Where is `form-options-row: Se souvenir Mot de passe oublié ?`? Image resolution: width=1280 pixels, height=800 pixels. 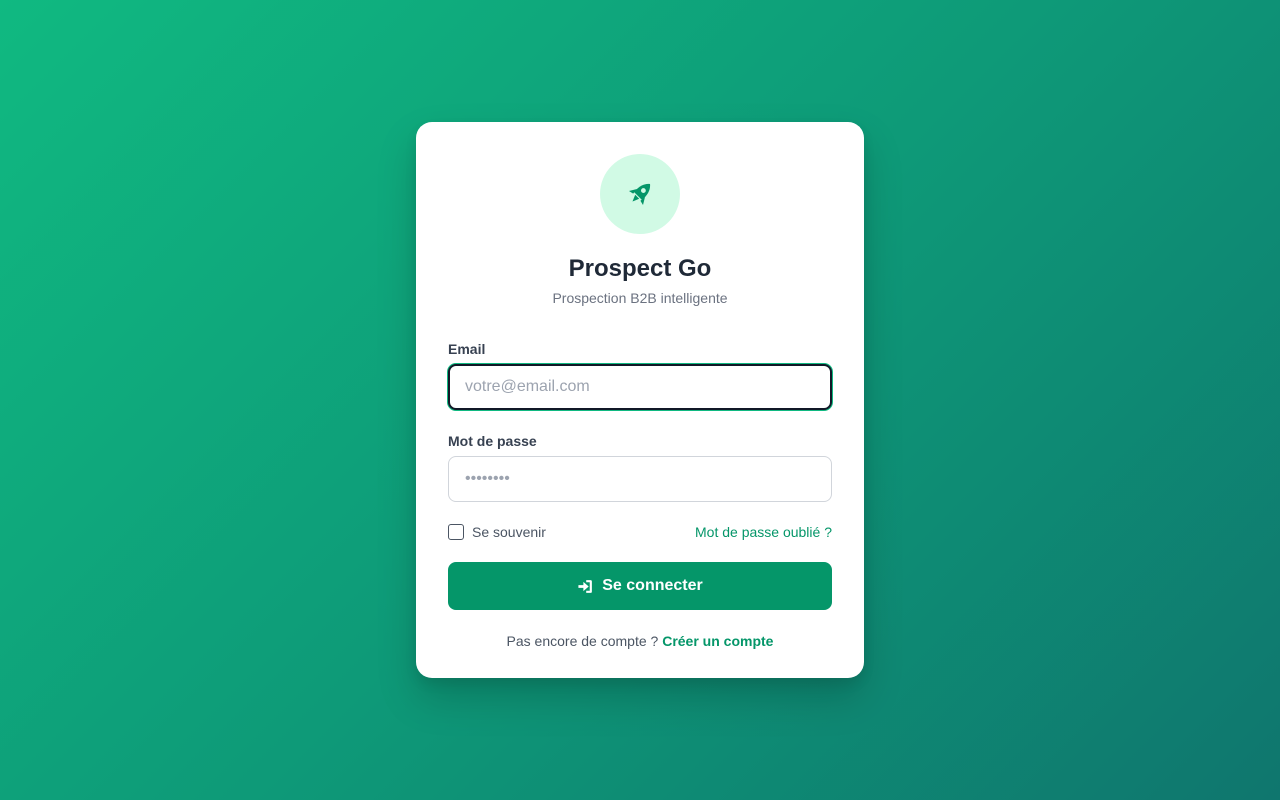
form-options-row: Se souvenir Mot de passe oublié ? is located at coordinates (640, 532).